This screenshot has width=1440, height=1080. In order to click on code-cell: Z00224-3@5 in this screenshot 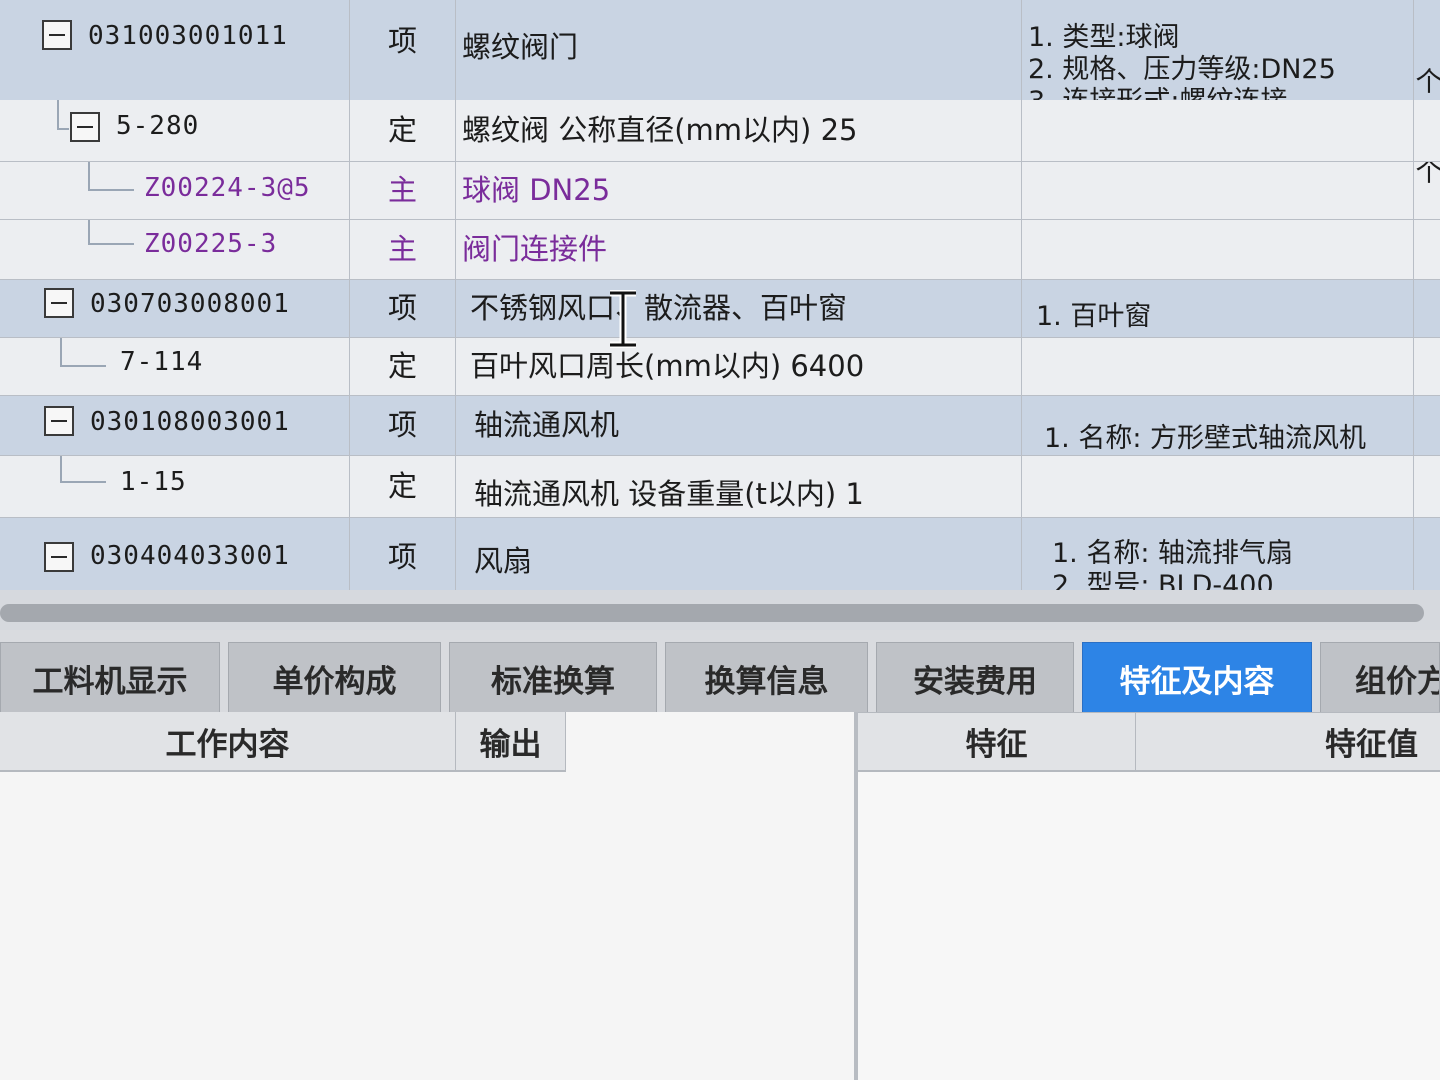, I will do `click(175, 190)`.